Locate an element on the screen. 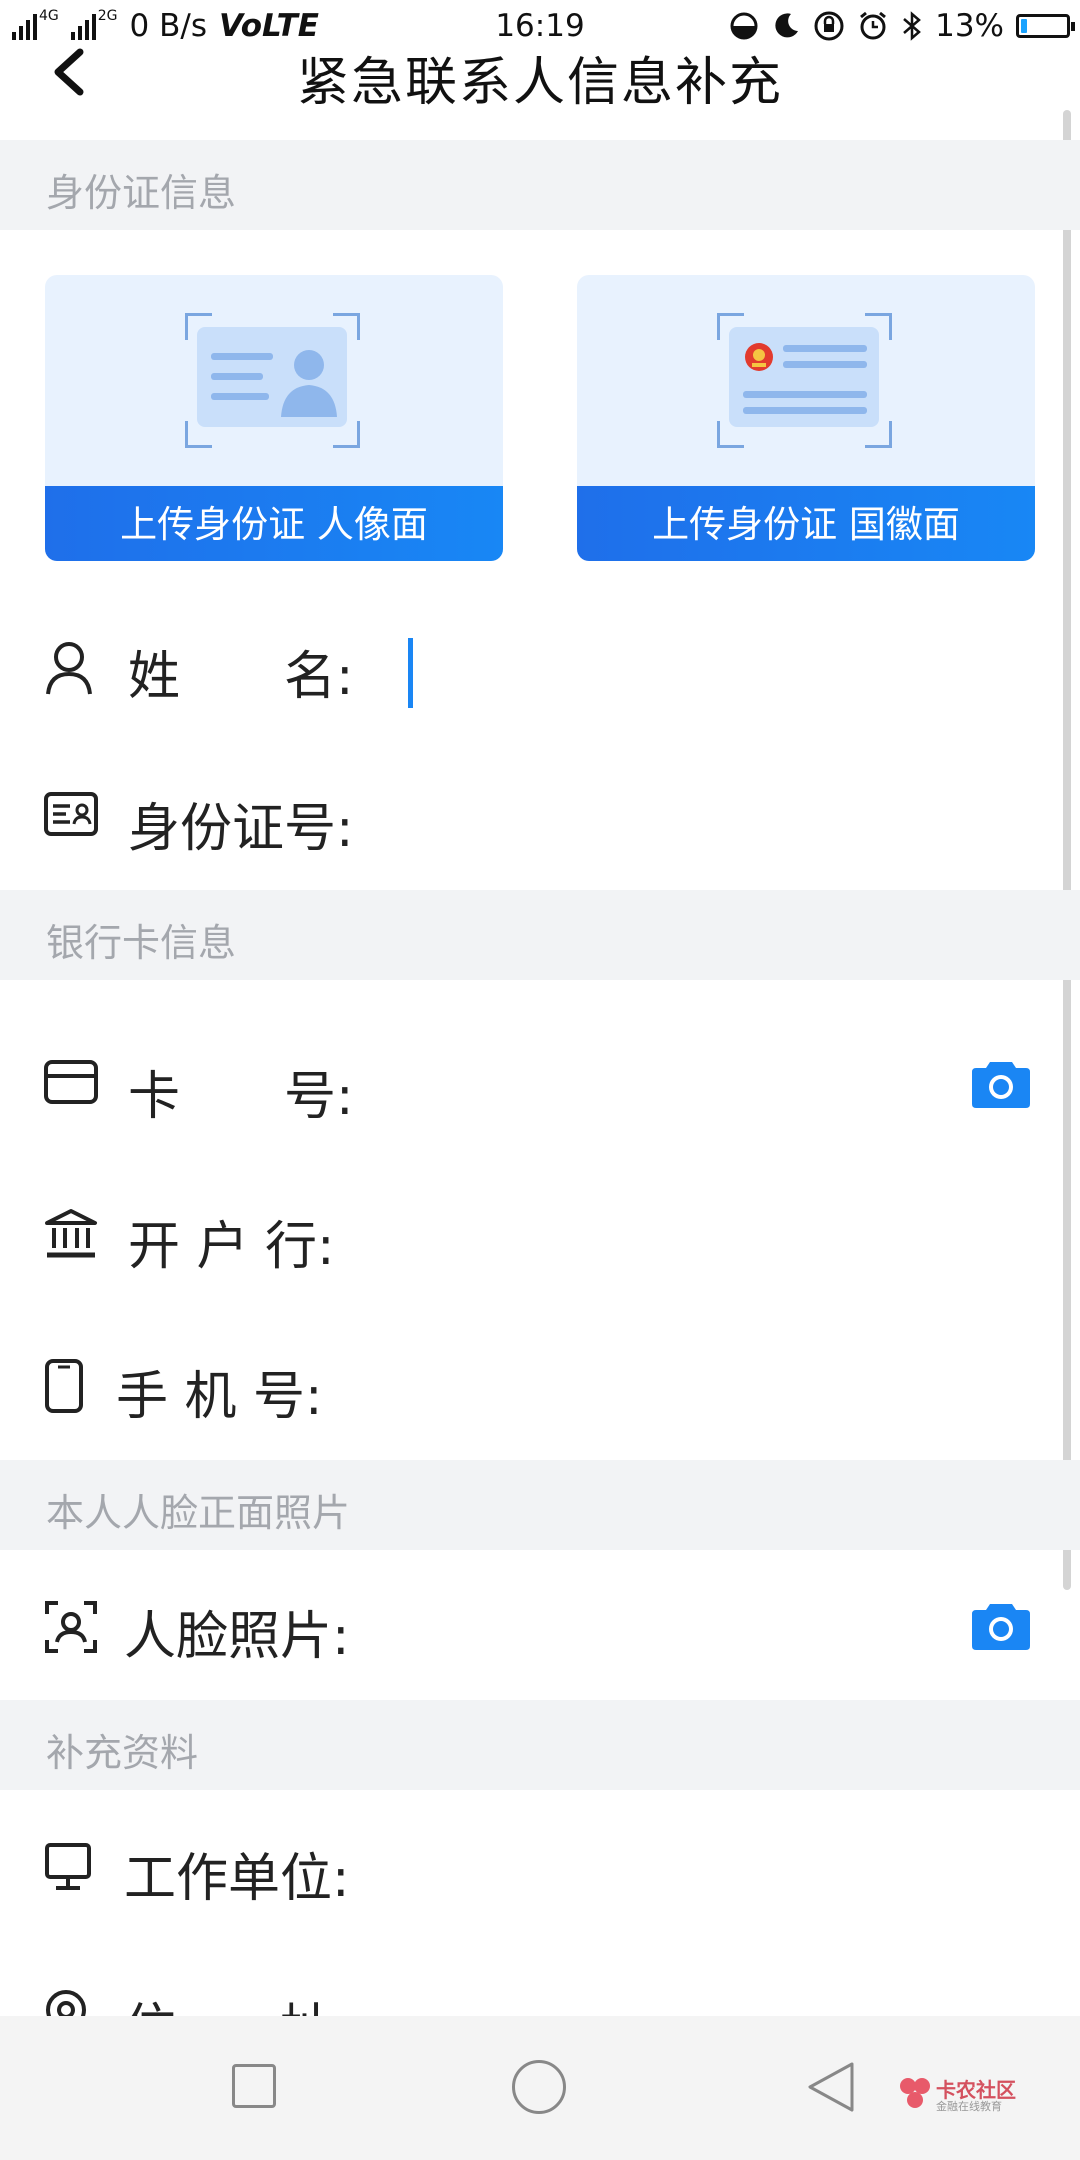 The height and width of the screenshot is (2160, 1080). id-front-illustration is located at coordinates (272, 380).